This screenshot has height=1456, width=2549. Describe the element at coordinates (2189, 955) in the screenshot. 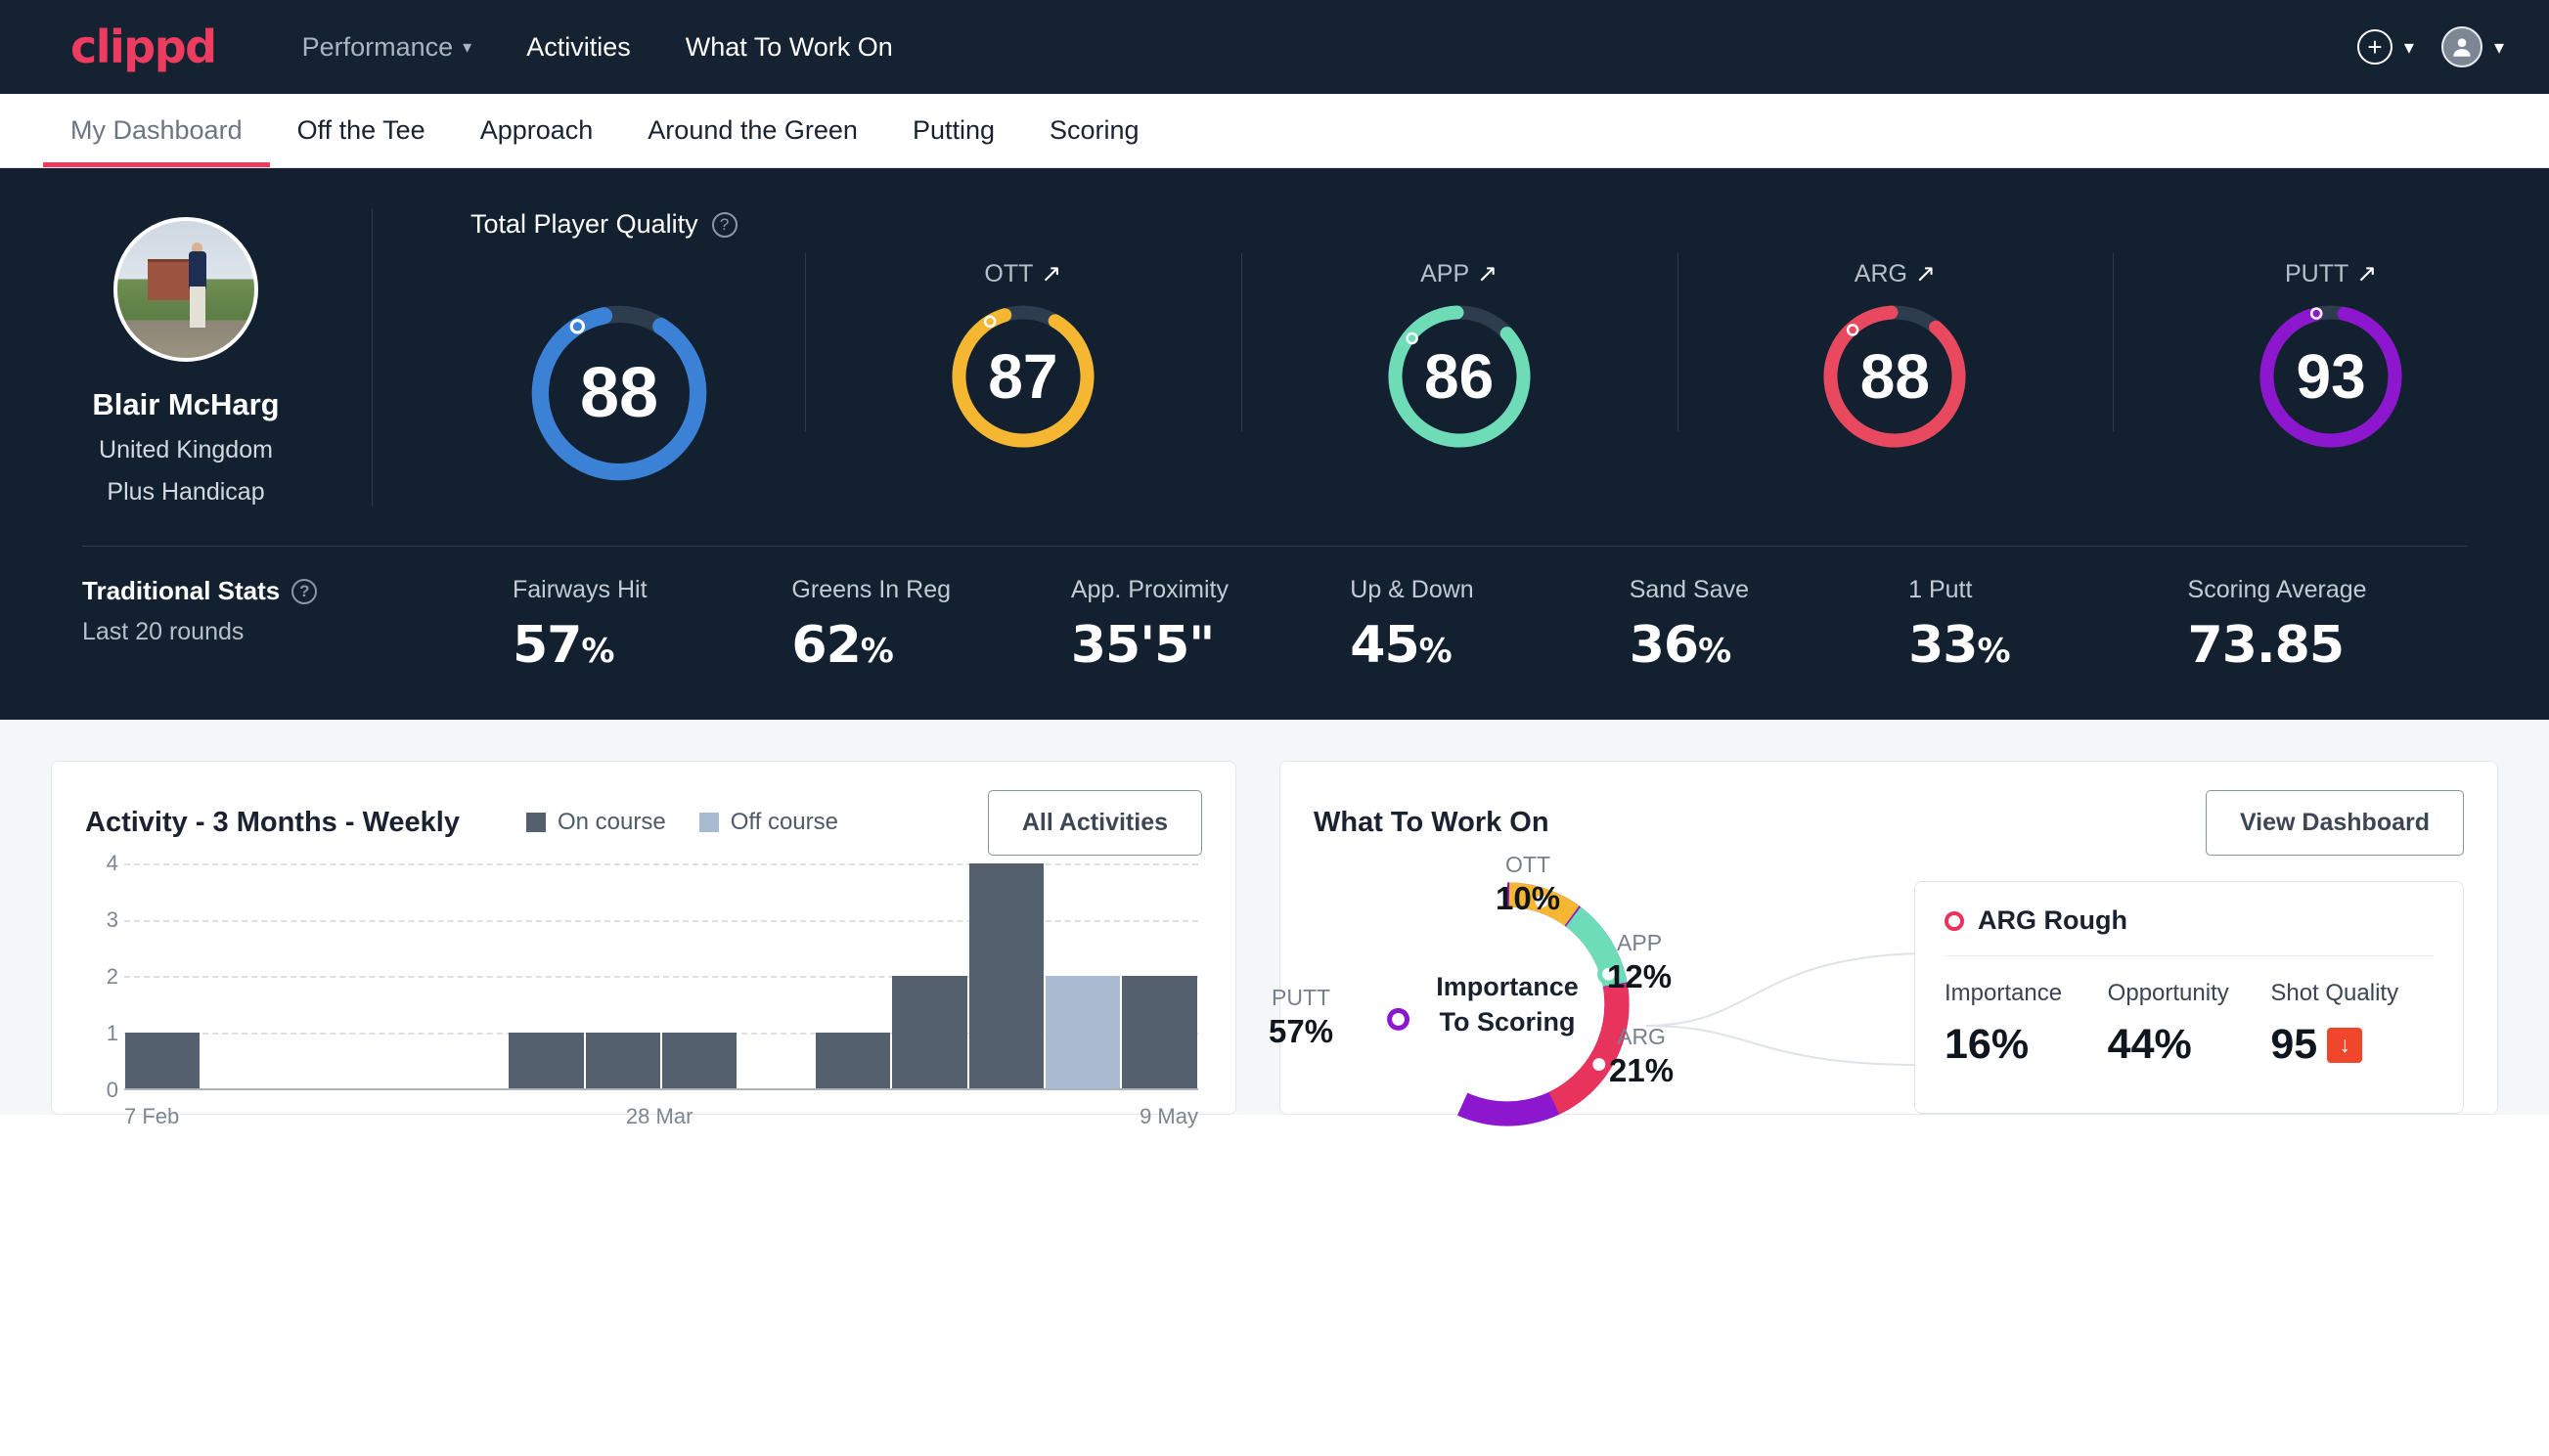

I see `detail-divider` at that location.